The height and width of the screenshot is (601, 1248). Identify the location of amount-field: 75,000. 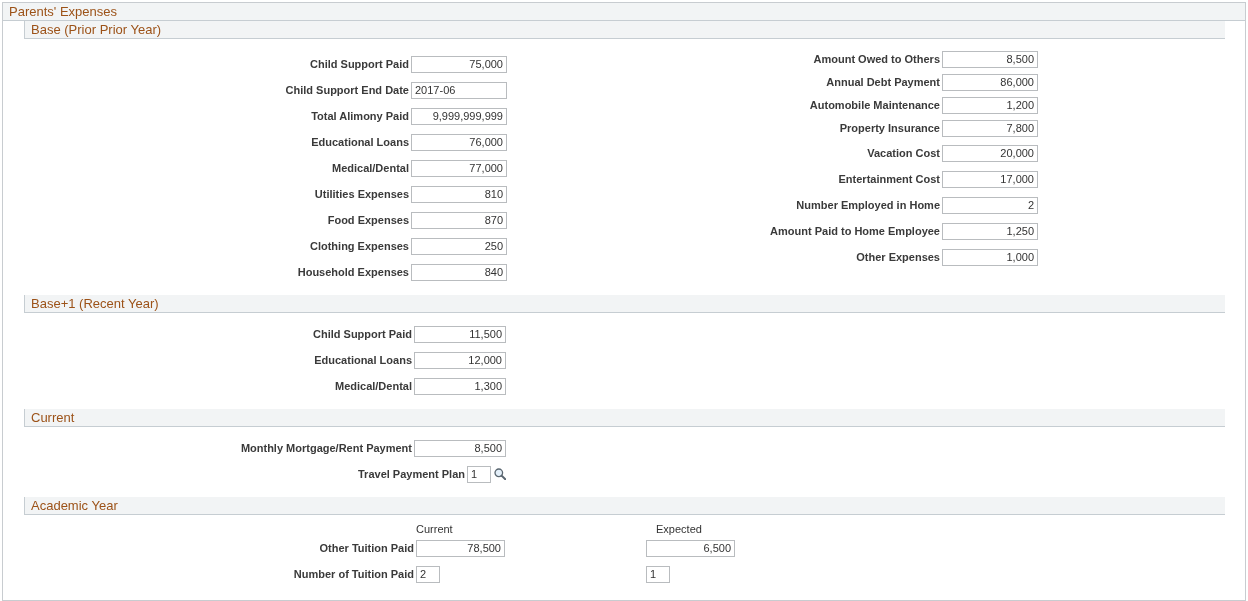
(459, 64).